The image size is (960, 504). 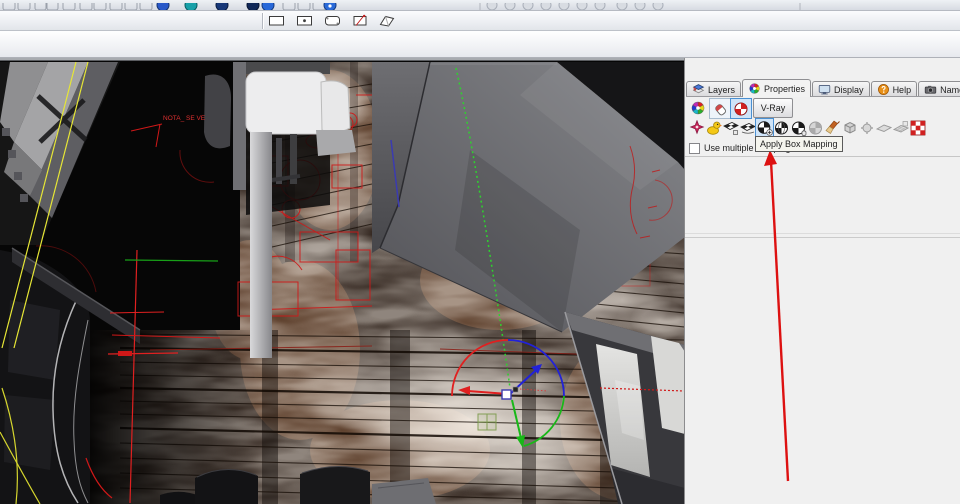 I want to click on tab-display: Display, so click(x=841, y=89).